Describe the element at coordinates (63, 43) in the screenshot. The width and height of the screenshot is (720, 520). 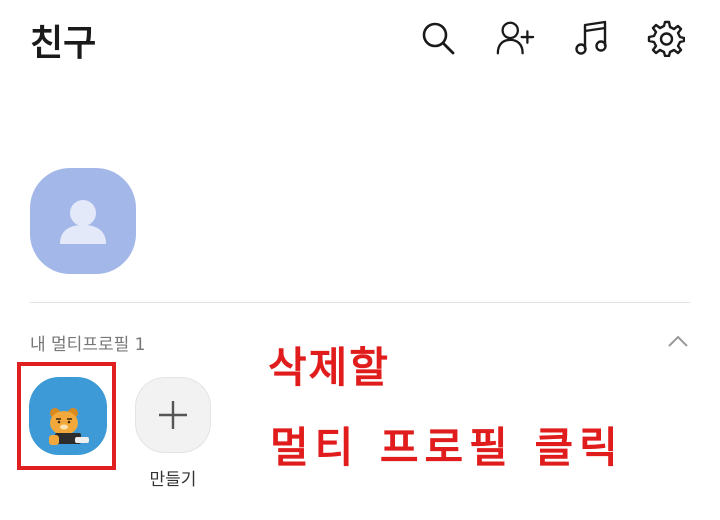
I see `page-title: 친구` at that location.